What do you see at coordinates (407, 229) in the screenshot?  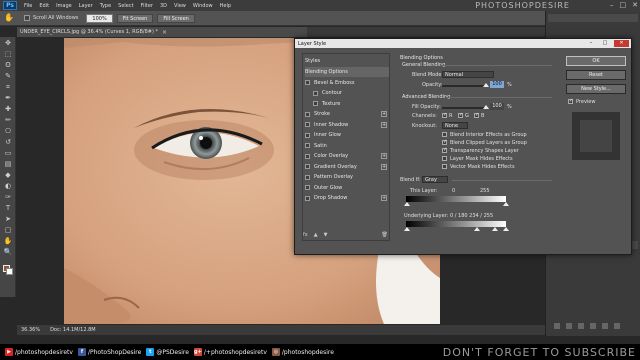 I see `underlying-black-knob` at bounding box center [407, 229].